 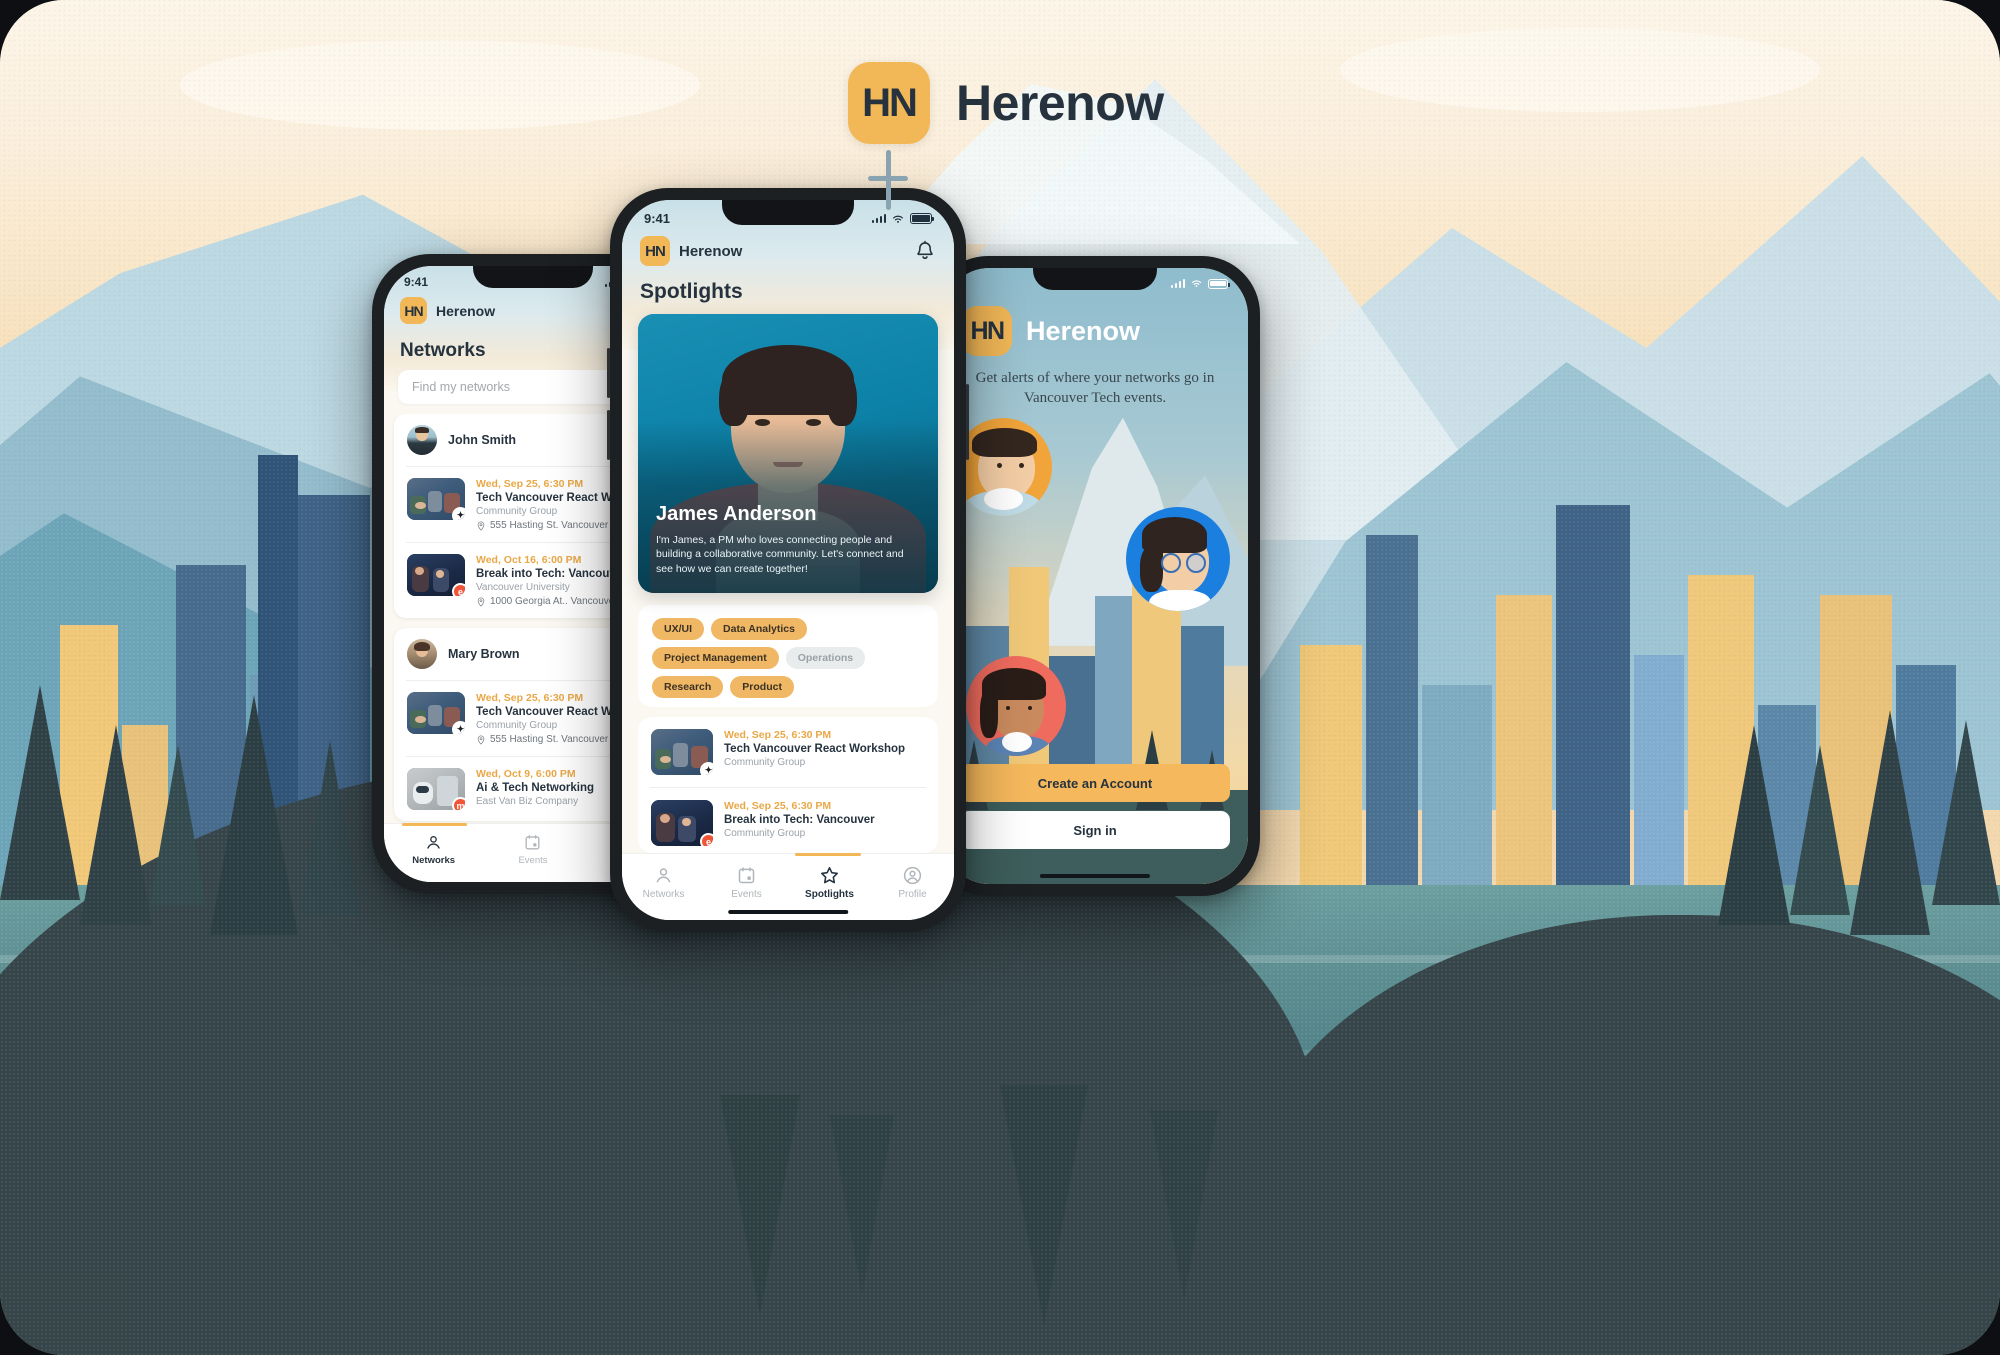 What do you see at coordinates (688, 687) in the screenshot?
I see `skill-tag: Research` at bounding box center [688, 687].